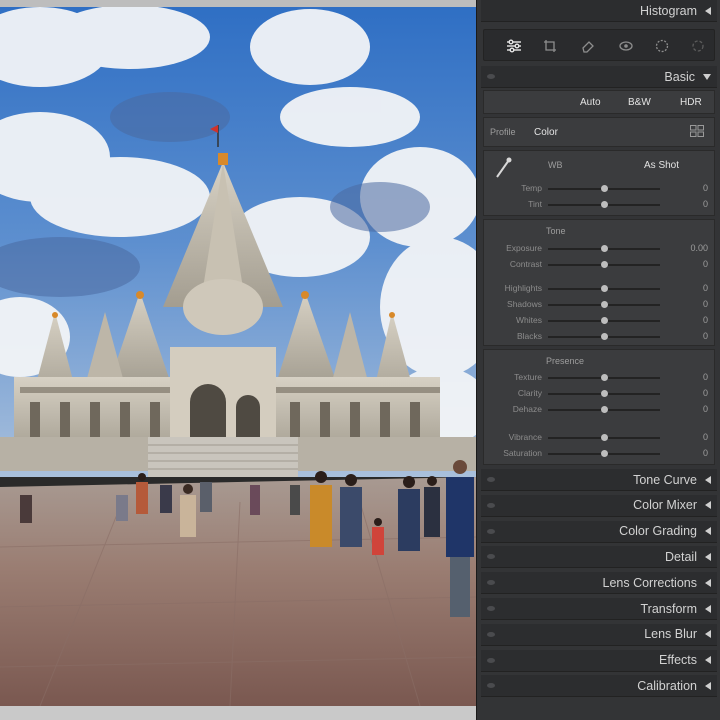  What do you see at coordinates (670, 634) in the screenshot?
I see `section-label: Lens Blur` at bounding box center [670, 634].